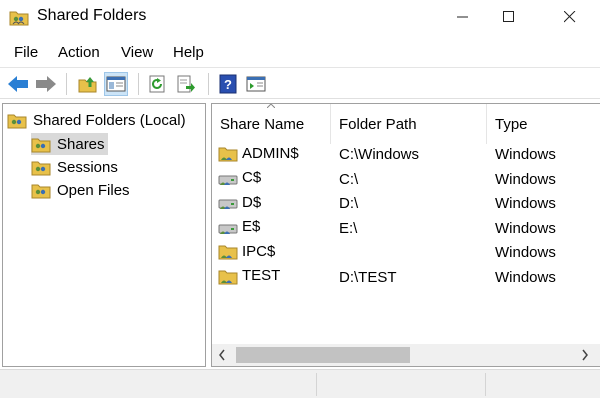  Describe the element at coordinates (271, 106) in the screenshot. I see `sort-ascending-icon` at that location.